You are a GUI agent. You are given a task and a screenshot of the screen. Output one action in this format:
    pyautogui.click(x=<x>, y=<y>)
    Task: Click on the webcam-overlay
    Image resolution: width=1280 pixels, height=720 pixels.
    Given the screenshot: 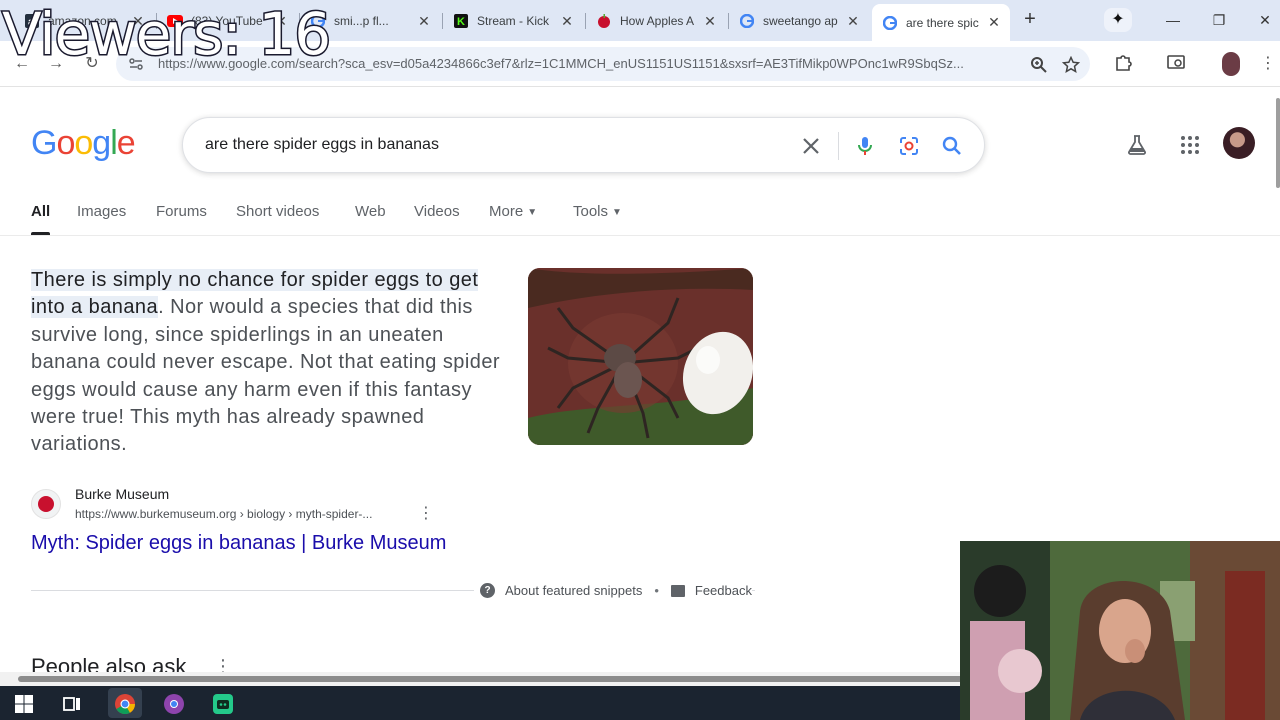 What is the action you would take?
    pyautogui.click(x=1120, y=630)
    